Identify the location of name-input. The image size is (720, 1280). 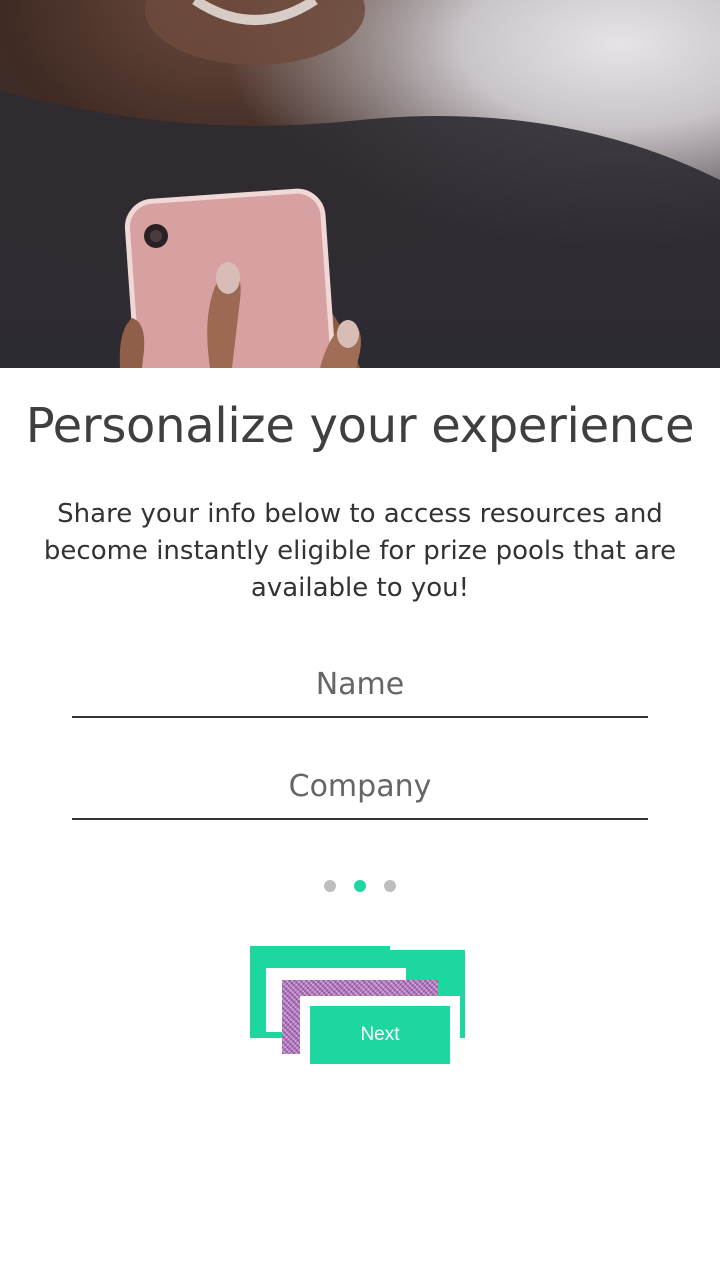
(360, 685).